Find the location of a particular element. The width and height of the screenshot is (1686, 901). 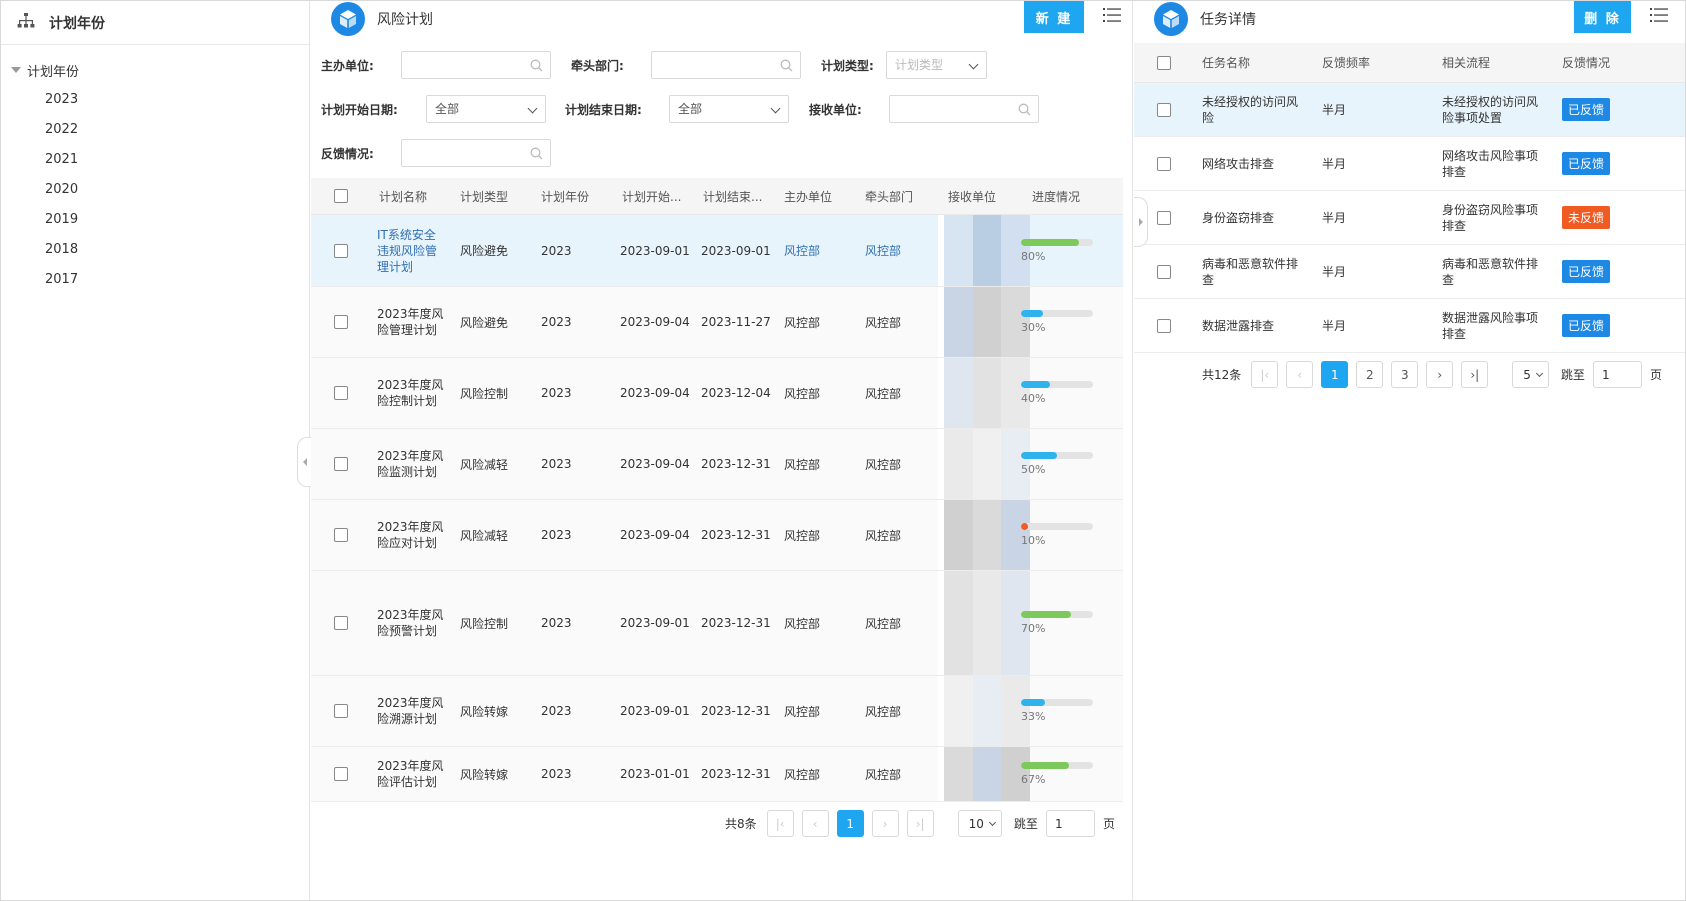

cube-logo-icon is located at coordinates (1171, 19).